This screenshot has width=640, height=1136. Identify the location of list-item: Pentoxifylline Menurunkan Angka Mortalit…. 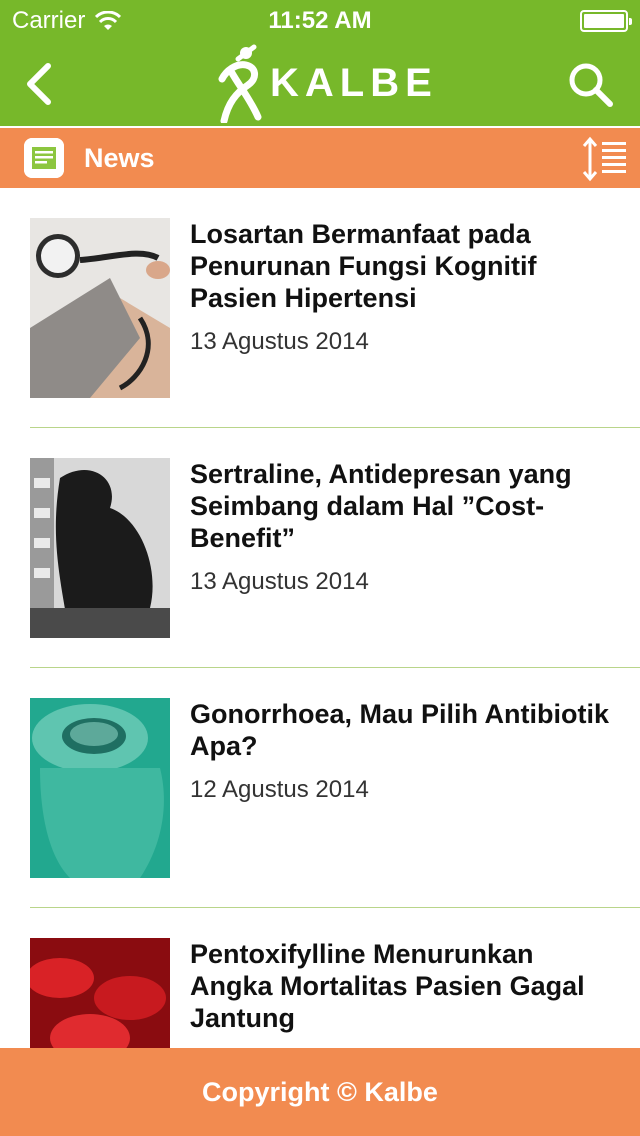
(320, 978).